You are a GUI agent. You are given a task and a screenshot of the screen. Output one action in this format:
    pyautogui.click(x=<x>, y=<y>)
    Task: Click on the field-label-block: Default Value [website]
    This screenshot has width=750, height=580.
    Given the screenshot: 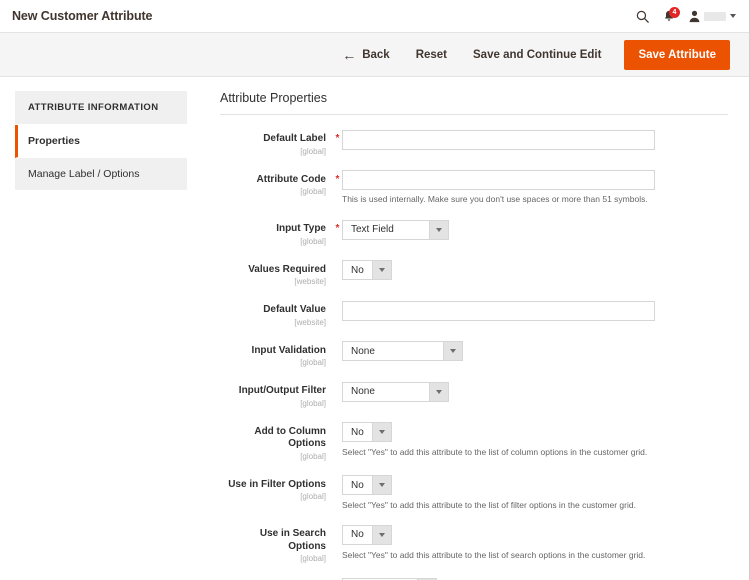 What is the action you would take?
    pyautogui.click(x=276, y=313)
    